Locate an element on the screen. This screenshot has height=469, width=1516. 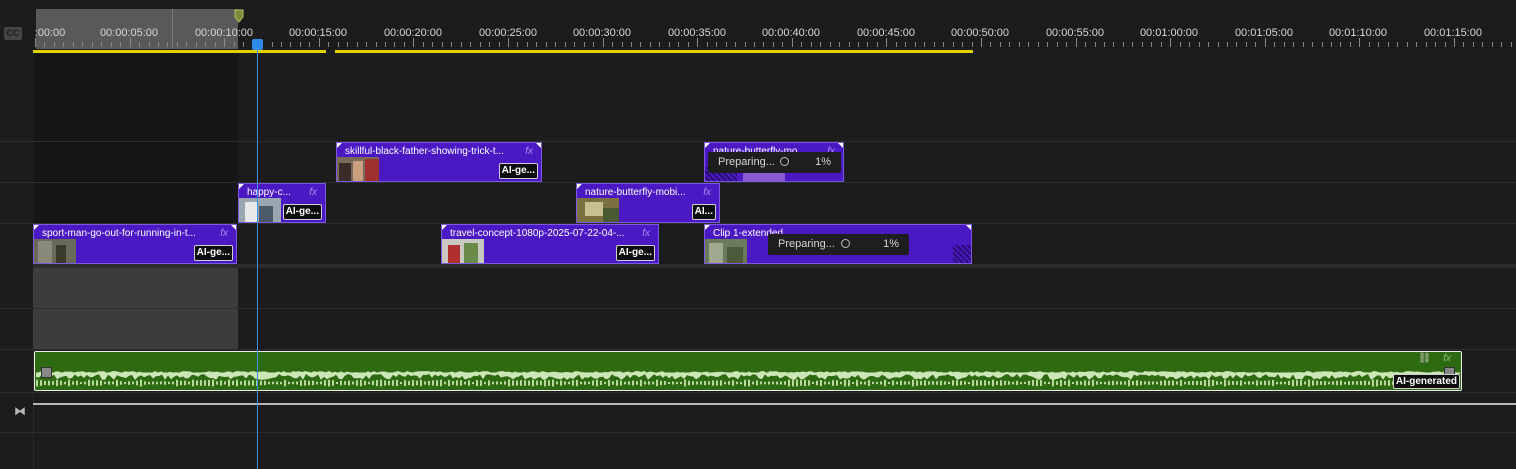
video-audio-divider is located at coordinates (774, 266).